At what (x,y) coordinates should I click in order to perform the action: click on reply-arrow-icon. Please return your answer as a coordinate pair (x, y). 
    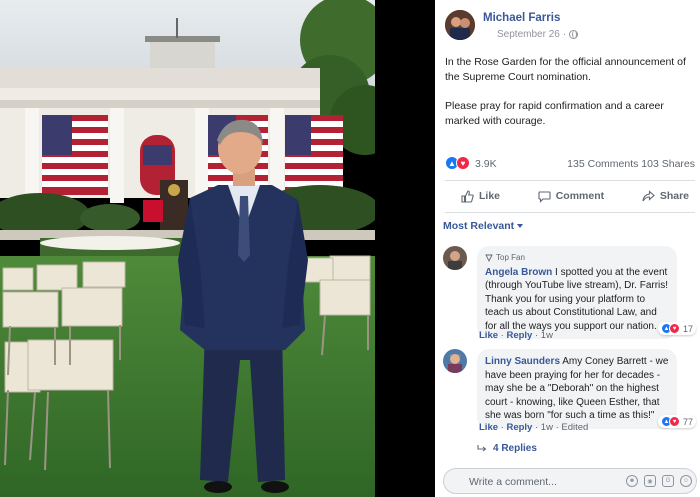
    Looking at the image, I should click on (482, 448).